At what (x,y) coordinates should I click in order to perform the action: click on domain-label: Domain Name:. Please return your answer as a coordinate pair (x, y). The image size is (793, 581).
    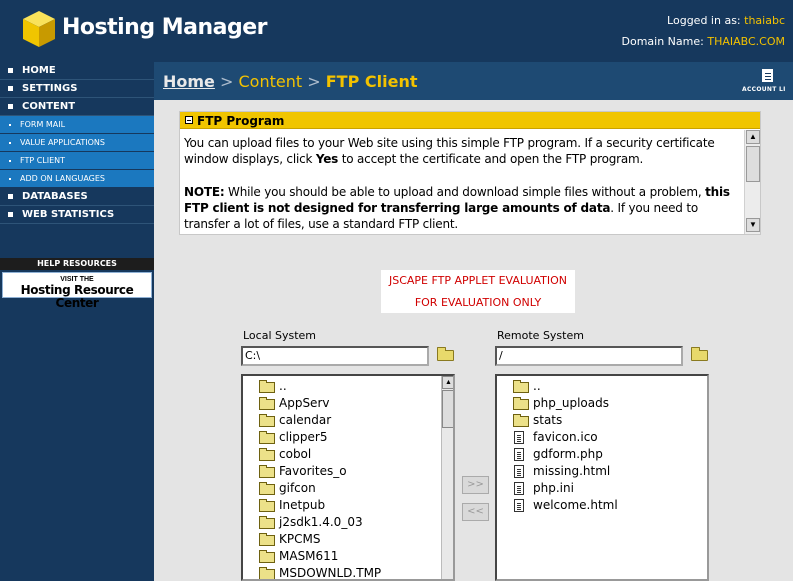
    Looking at the image, I should click on (662, 41).